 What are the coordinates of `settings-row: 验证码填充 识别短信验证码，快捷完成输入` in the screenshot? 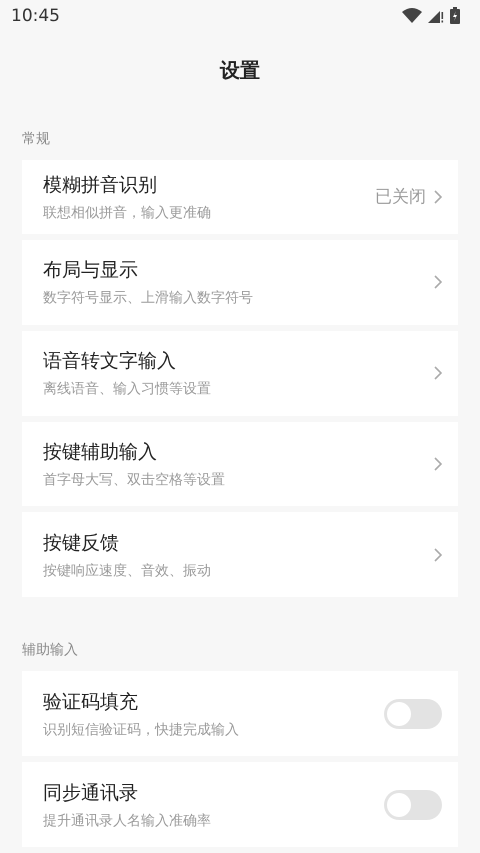 It's located at (240, 713).